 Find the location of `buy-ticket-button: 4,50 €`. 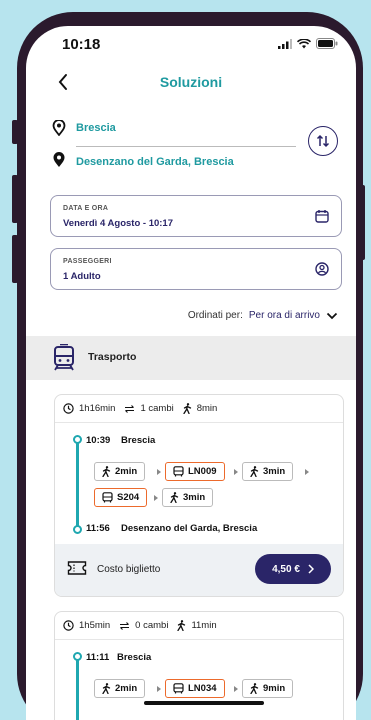

buy-ticket-button: 4,50 € is located at coordinates (293, 569).